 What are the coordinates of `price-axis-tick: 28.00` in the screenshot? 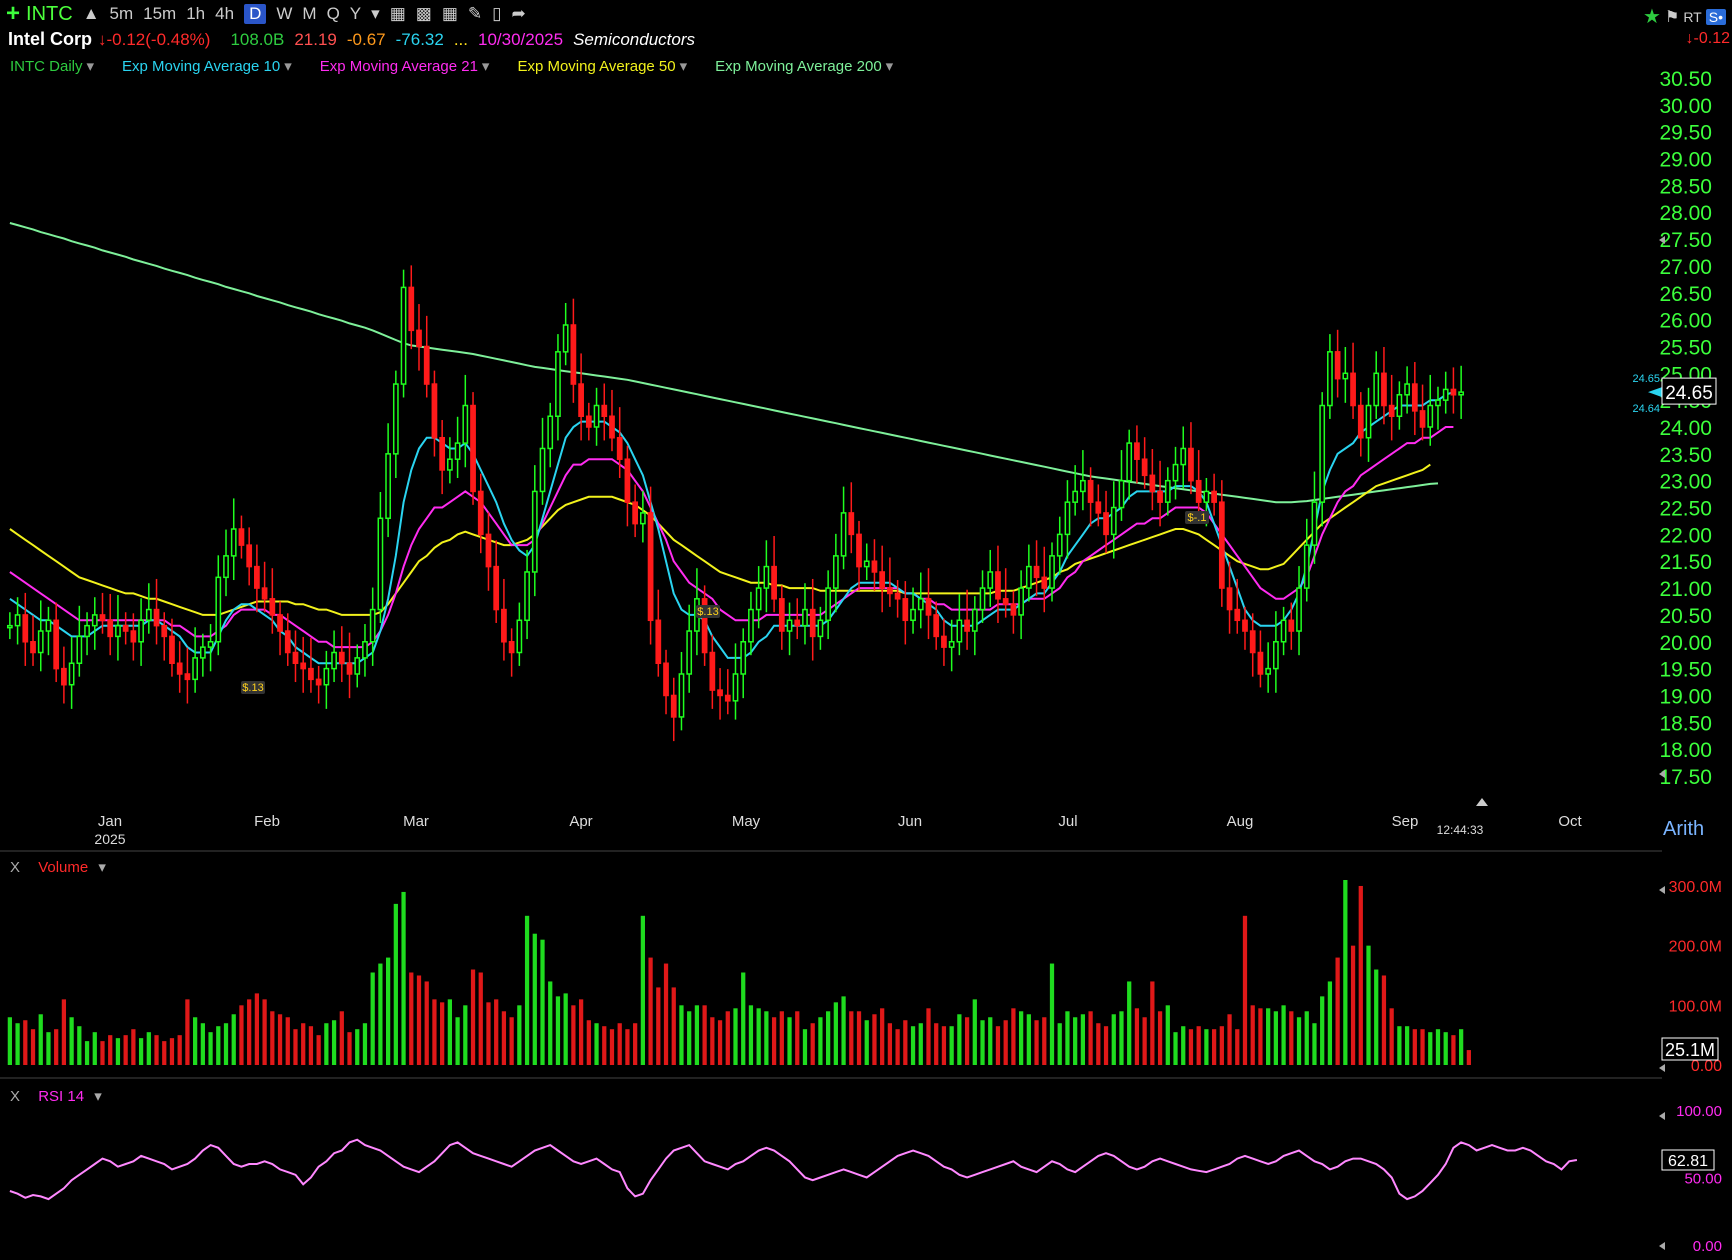 It's located at (1685, 213).